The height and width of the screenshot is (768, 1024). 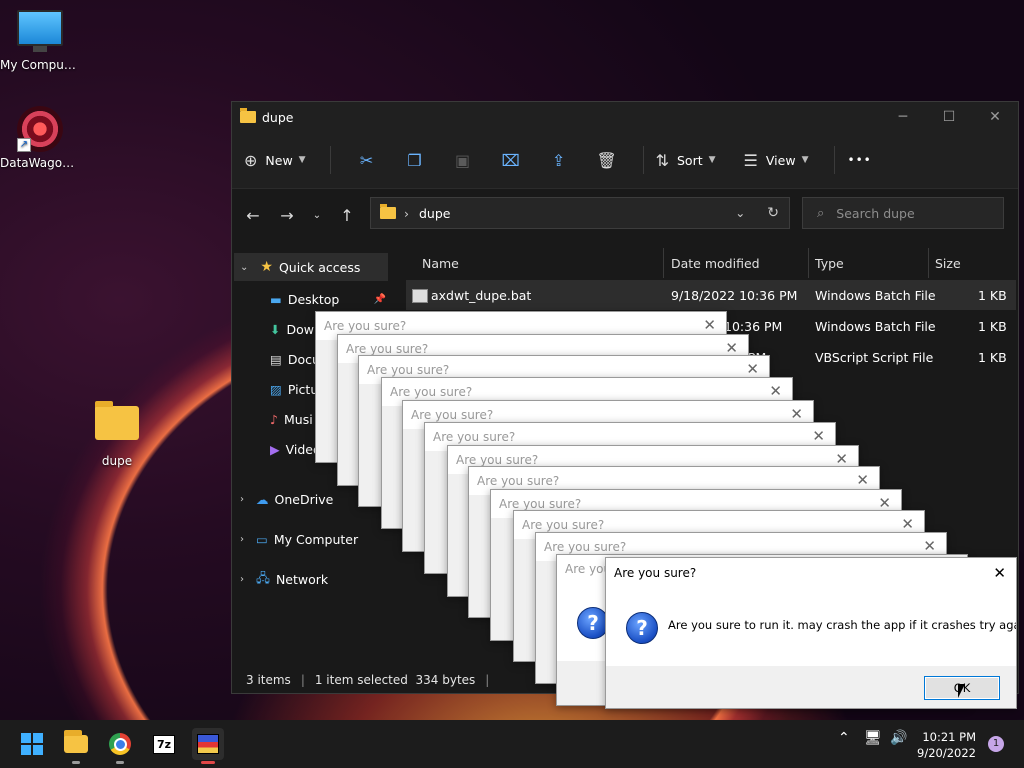 I want to click on breadcrumb-dupe: dupe, so click(x=434, y=213).